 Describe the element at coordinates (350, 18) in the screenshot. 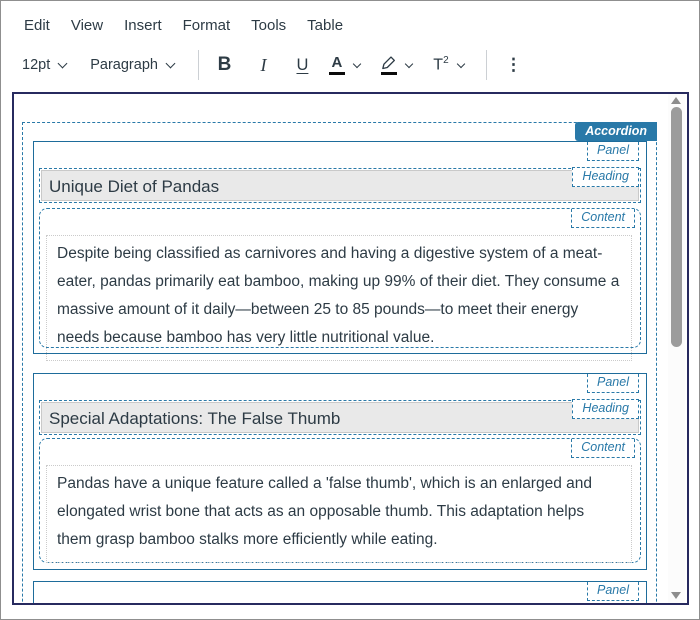

I see `editor-menubar: Edit View Insert Format Tools Table` at that location.